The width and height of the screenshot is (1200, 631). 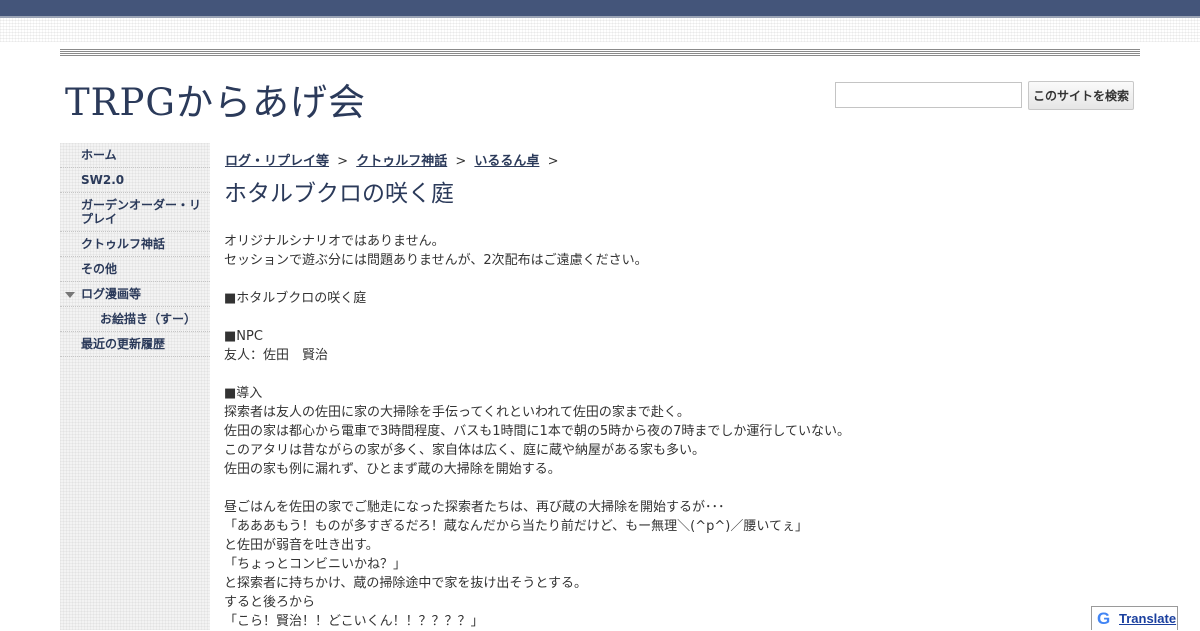 What do you see at coordinates (457, 412) in the screenshot?
I see `body-line: 探索者は友人の佐田に家の大掃除を手伝ってくれといわれて佐田の家まで赴く。` at bounding box center [457, 412].